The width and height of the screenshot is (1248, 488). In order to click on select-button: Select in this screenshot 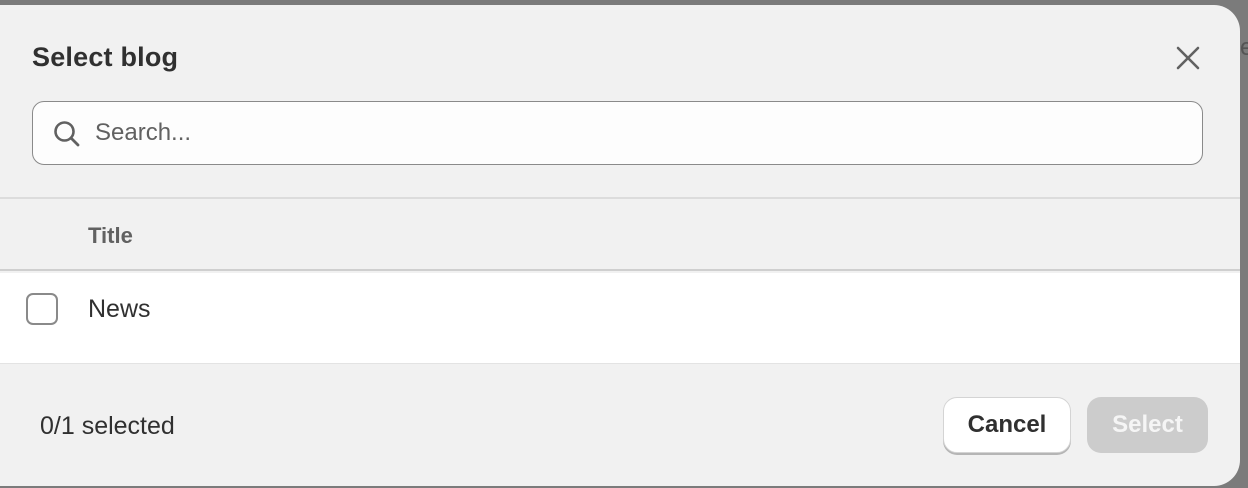, I will do `click(1147, 425)`.